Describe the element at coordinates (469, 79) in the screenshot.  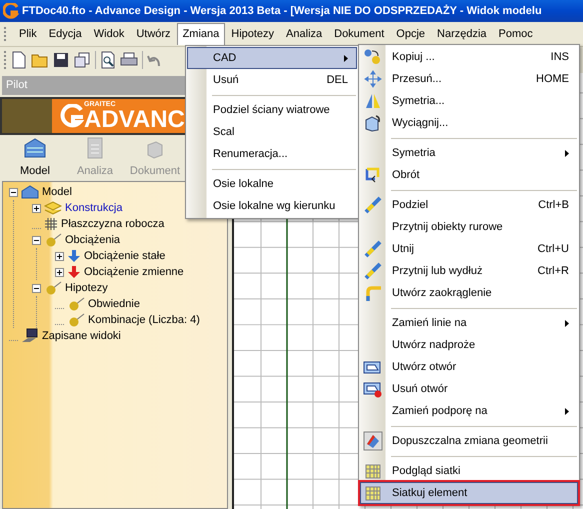
I see `menu-item: Przesuń... HOME` at that location.